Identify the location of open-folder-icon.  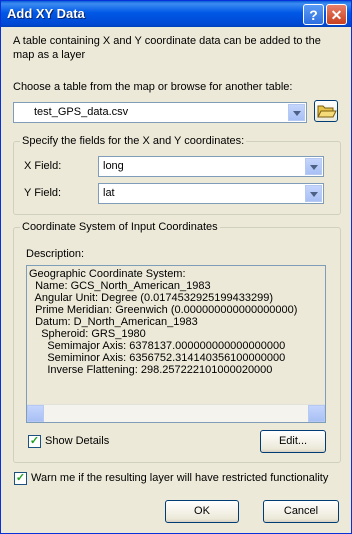
(327, 111).